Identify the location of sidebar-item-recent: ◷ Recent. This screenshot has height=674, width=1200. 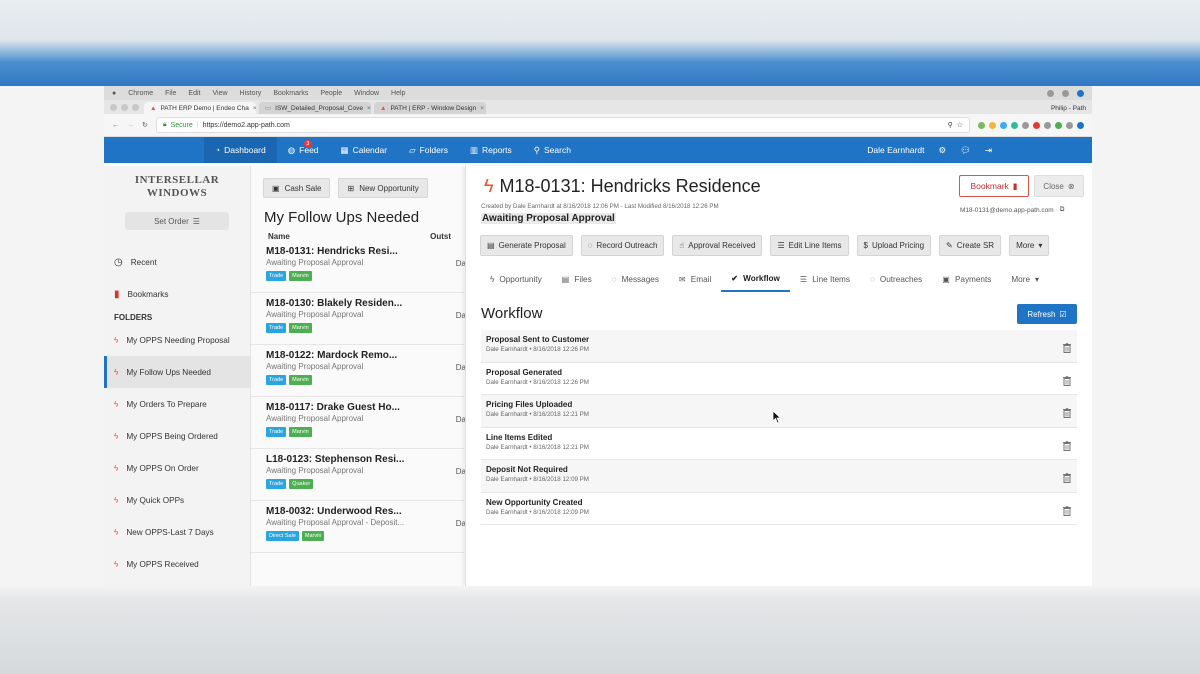
(177, 262).